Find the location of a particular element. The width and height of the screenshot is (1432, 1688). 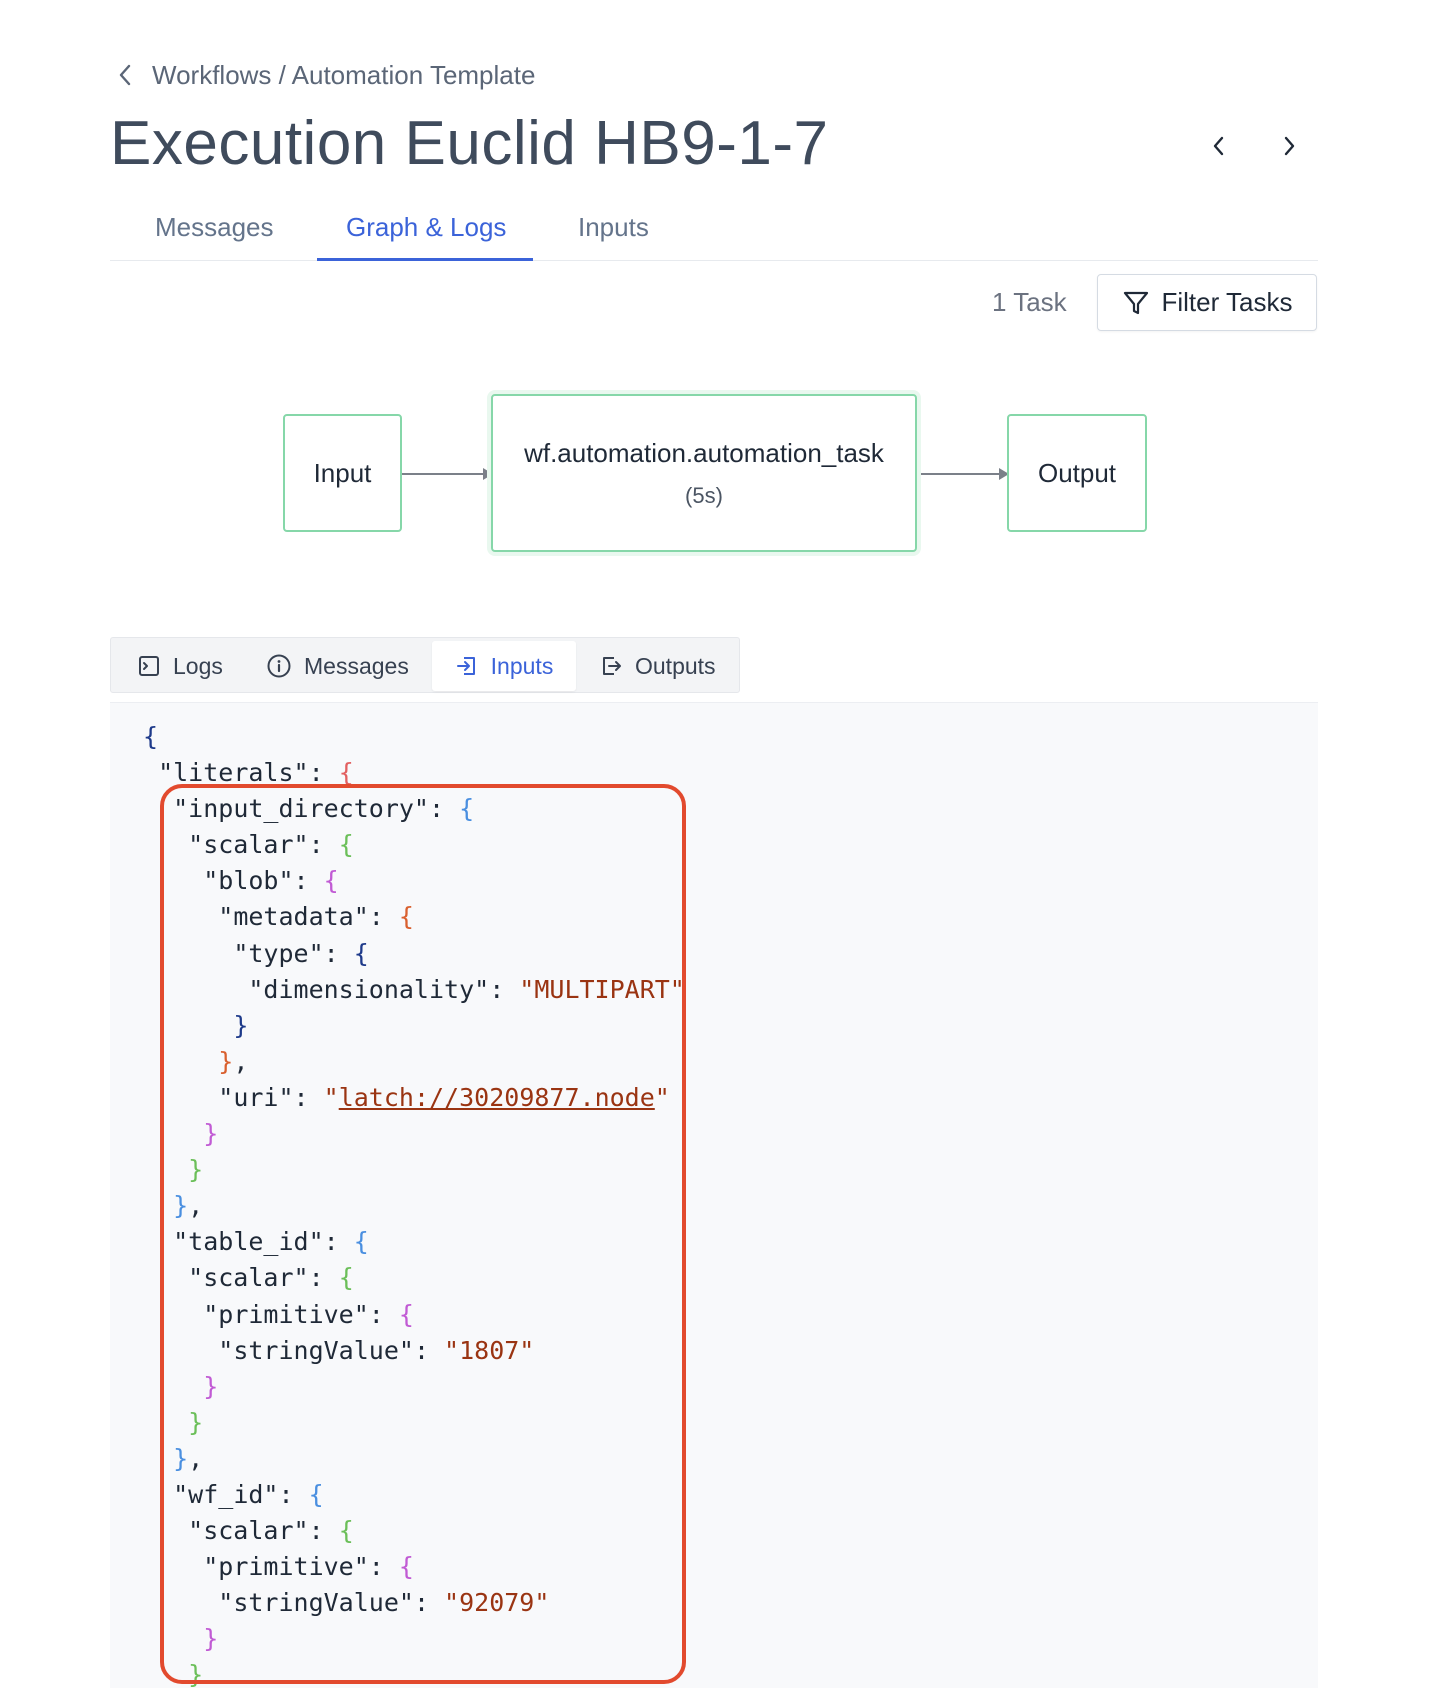

json-string-value: "92079" is located at coordinates (497, 1603).